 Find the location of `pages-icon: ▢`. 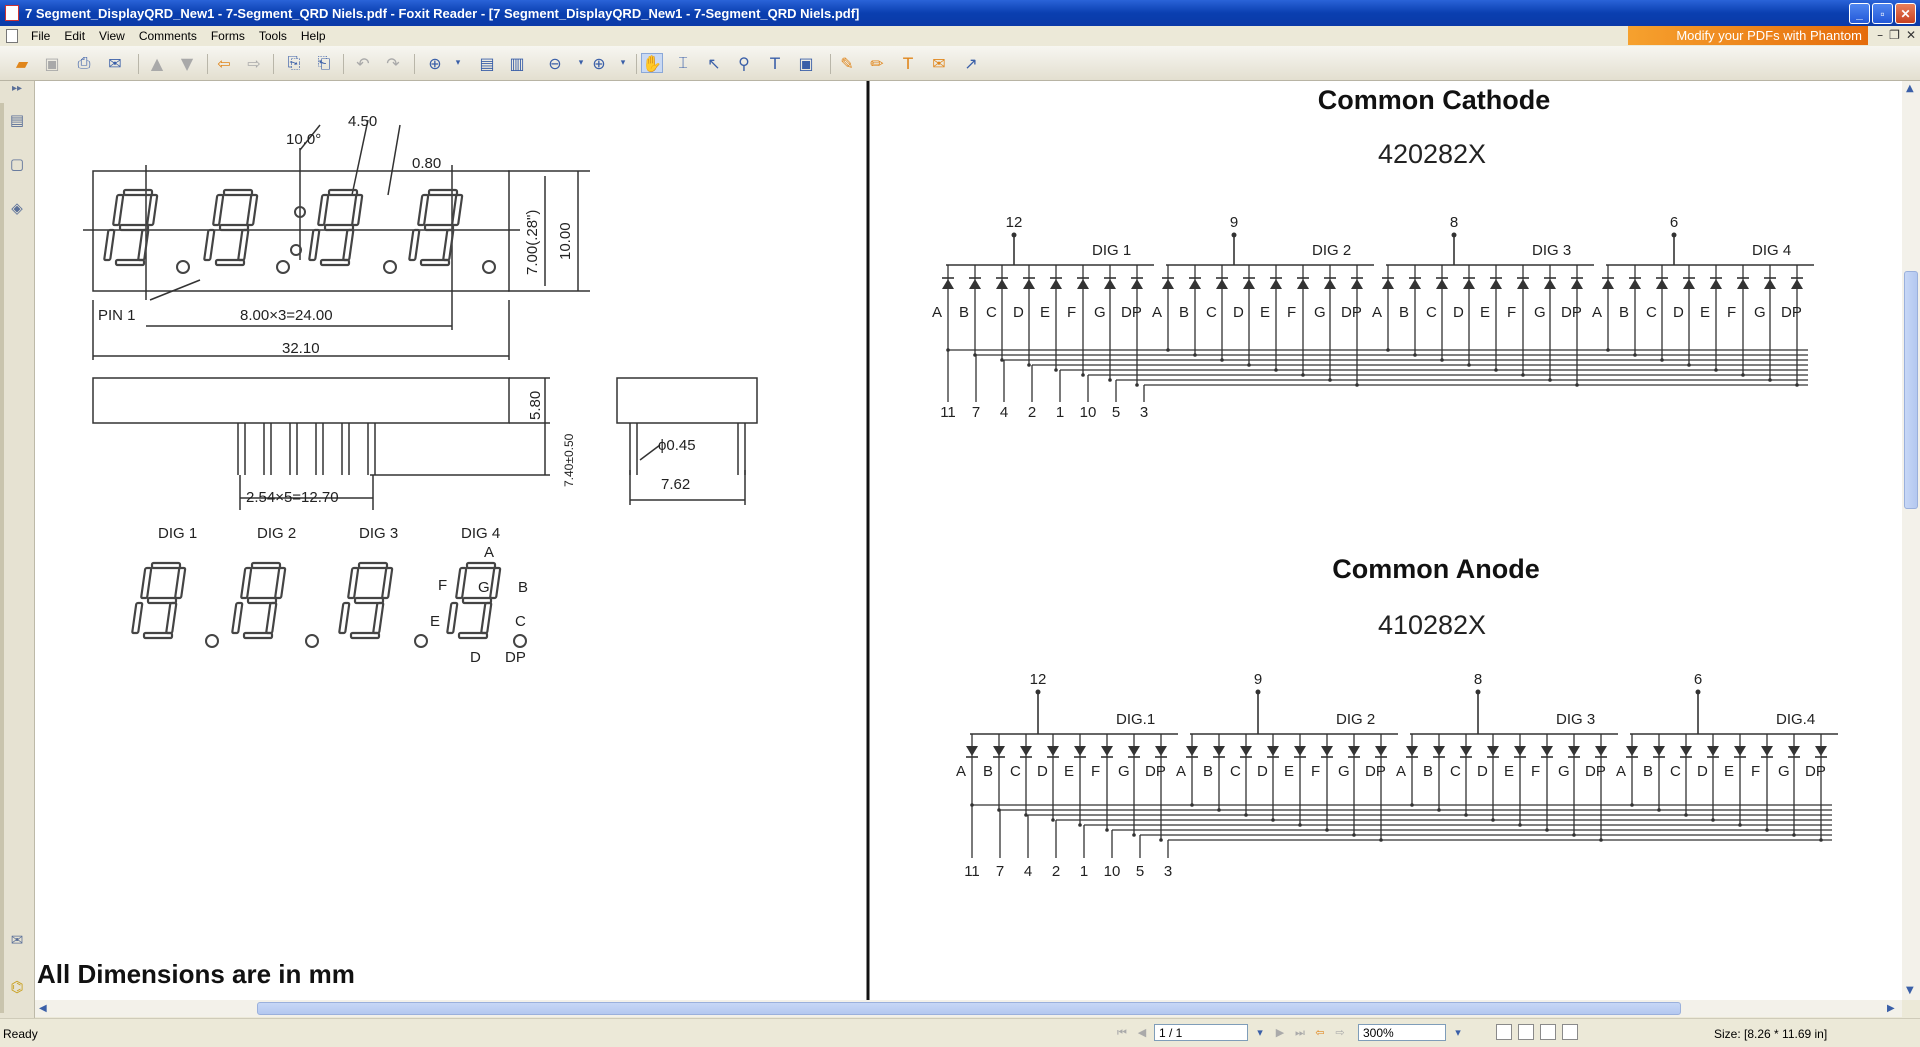

pages-icon: ▢ is located at coordinates (17, 164).